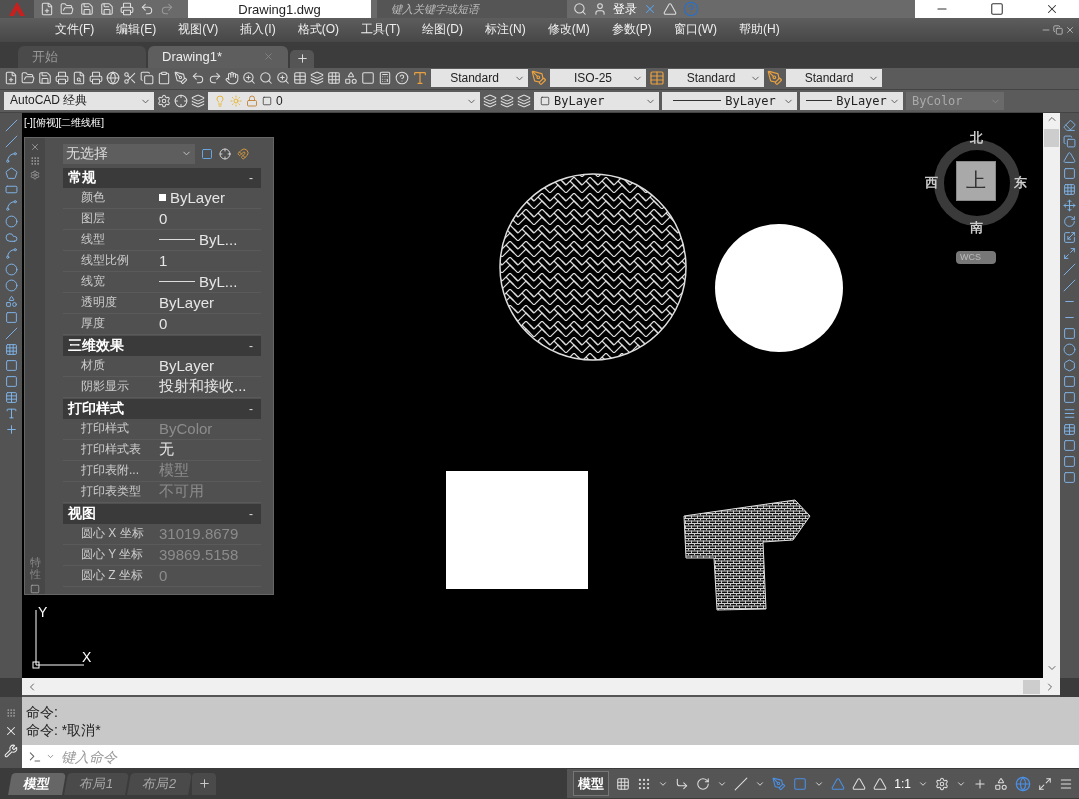 The image size is (1079, 799). Describe the element at coordinates (570, 757) in the screenshot. I see `command-input: 键入命令` at that location.